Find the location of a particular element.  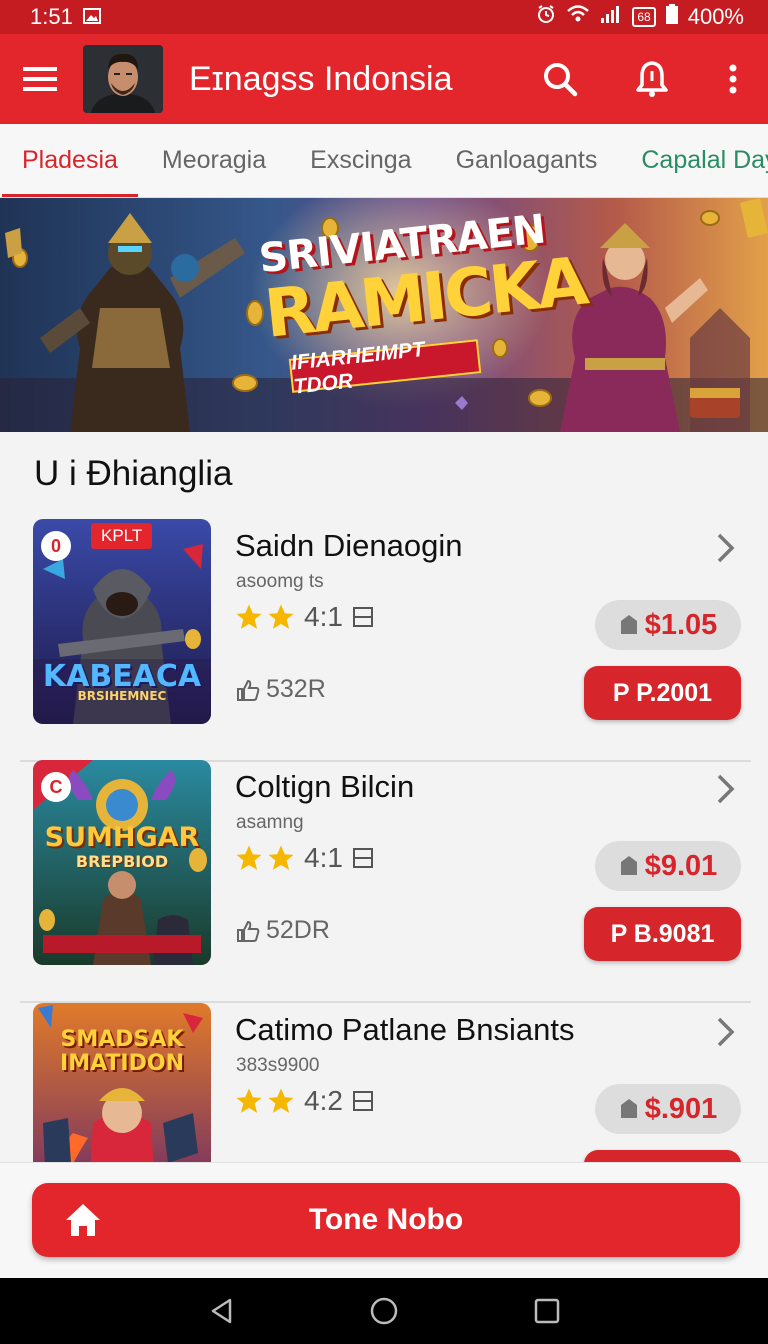

more-options-button is located at coordinates (733, 79).